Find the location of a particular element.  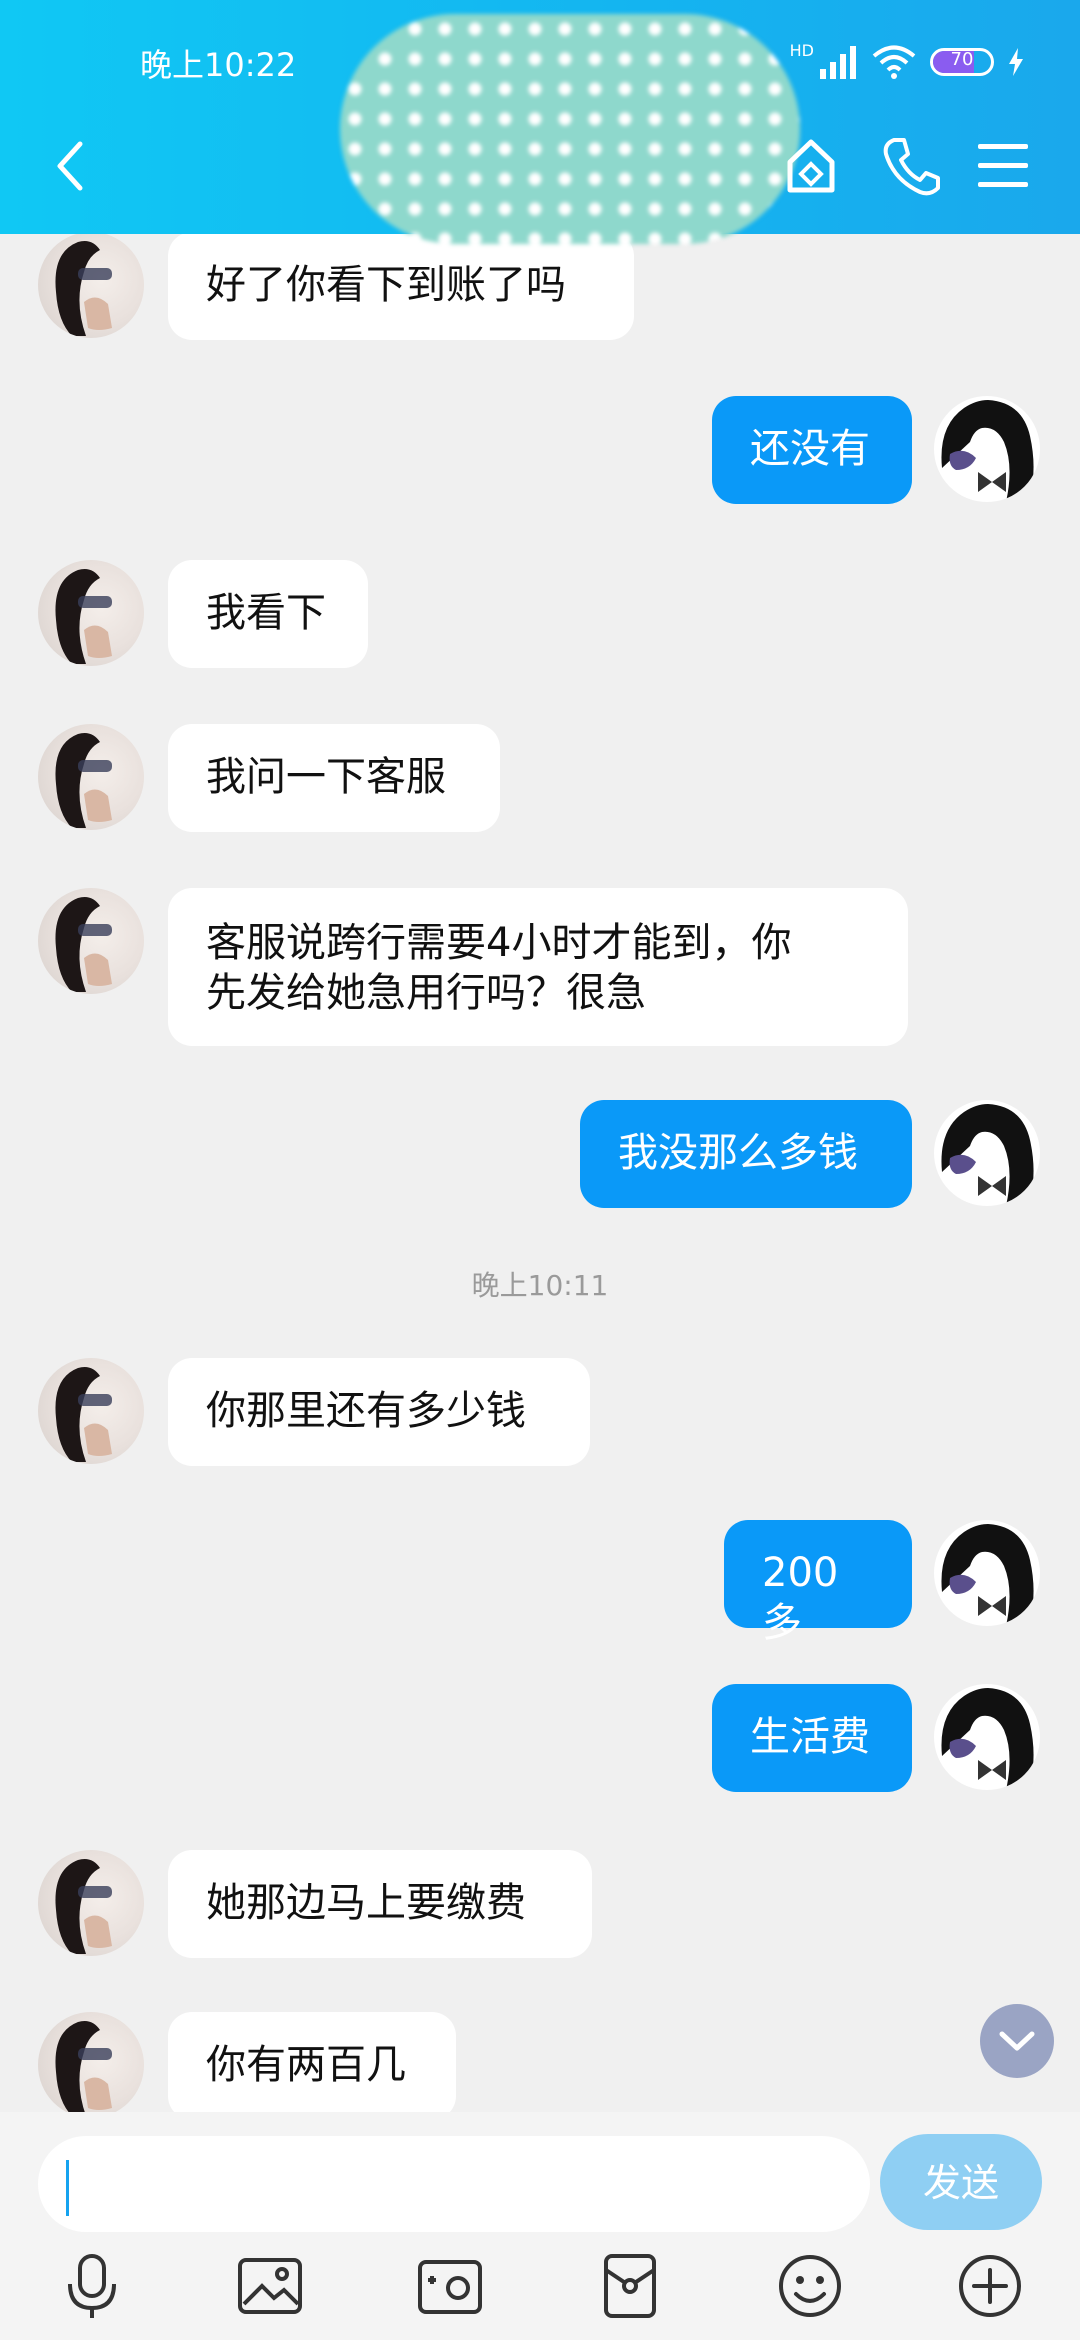

status-icons: HD 70 is located at coordinates (907, 62).